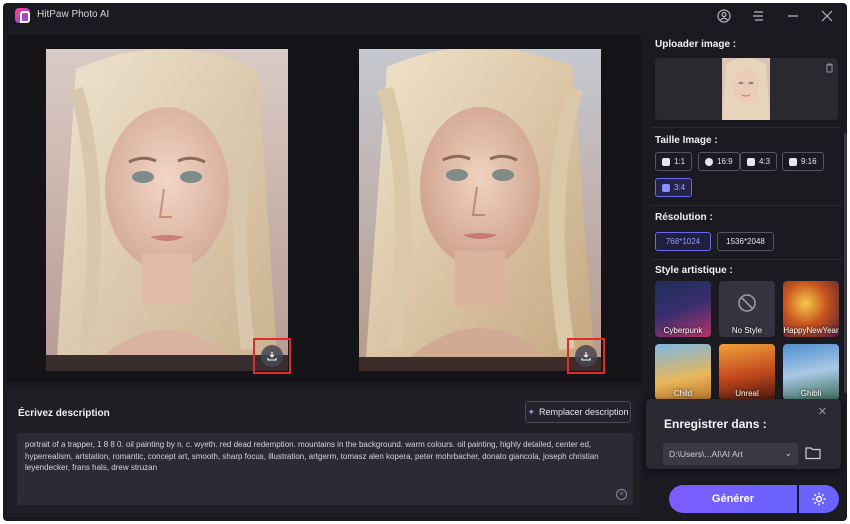 Image resolution: width=850 pixels, height=524 pixels. I want to click on size-option-9-16: 9:16, so click(803, 161).